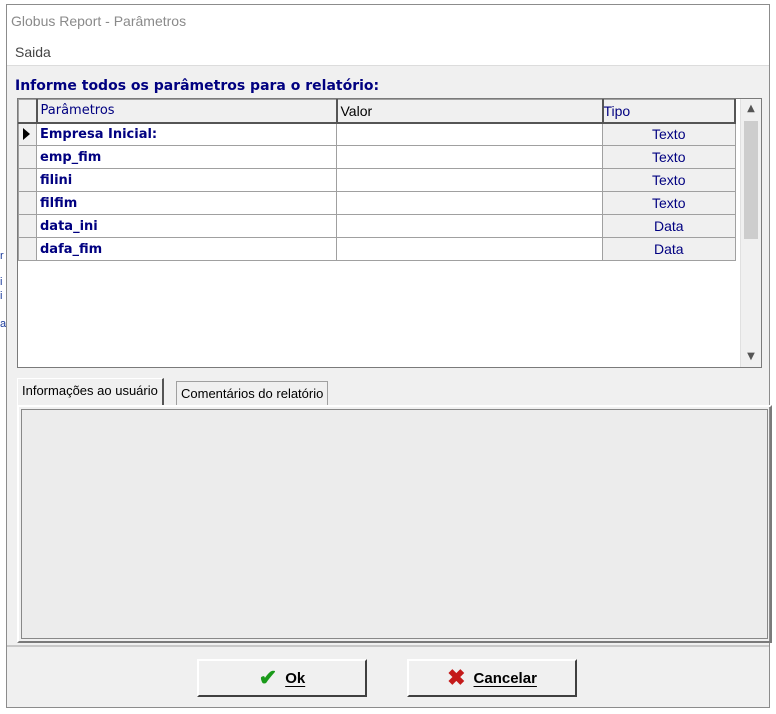  I want to click on column-header-tipo: Tipo, so click(669, 111).